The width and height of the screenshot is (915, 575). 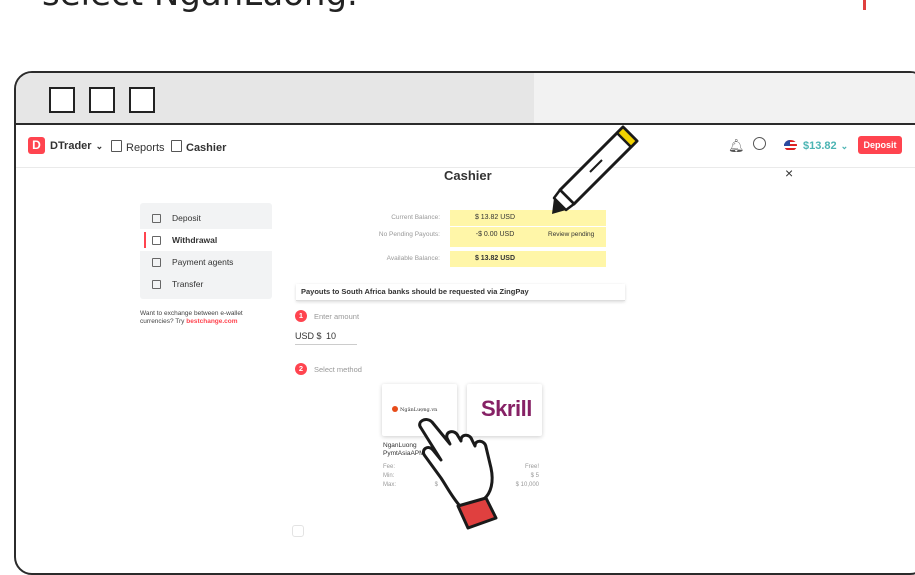 What do you see at coordinates (400, 445) in the screenshot?
I see `nganluong-name: NganLuong` at bounding box center [400, 445].